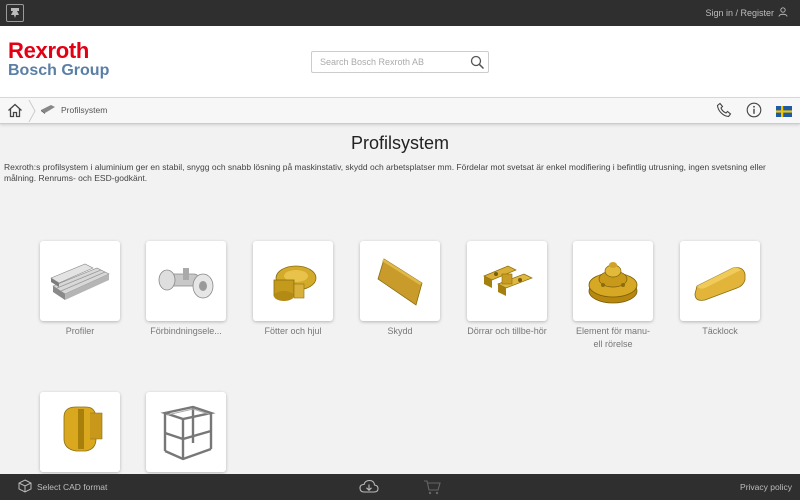 The width and height of the screenshot is (800, 500). I want to click on select-cad-format-button: Select CAD format, so click(62, 487).